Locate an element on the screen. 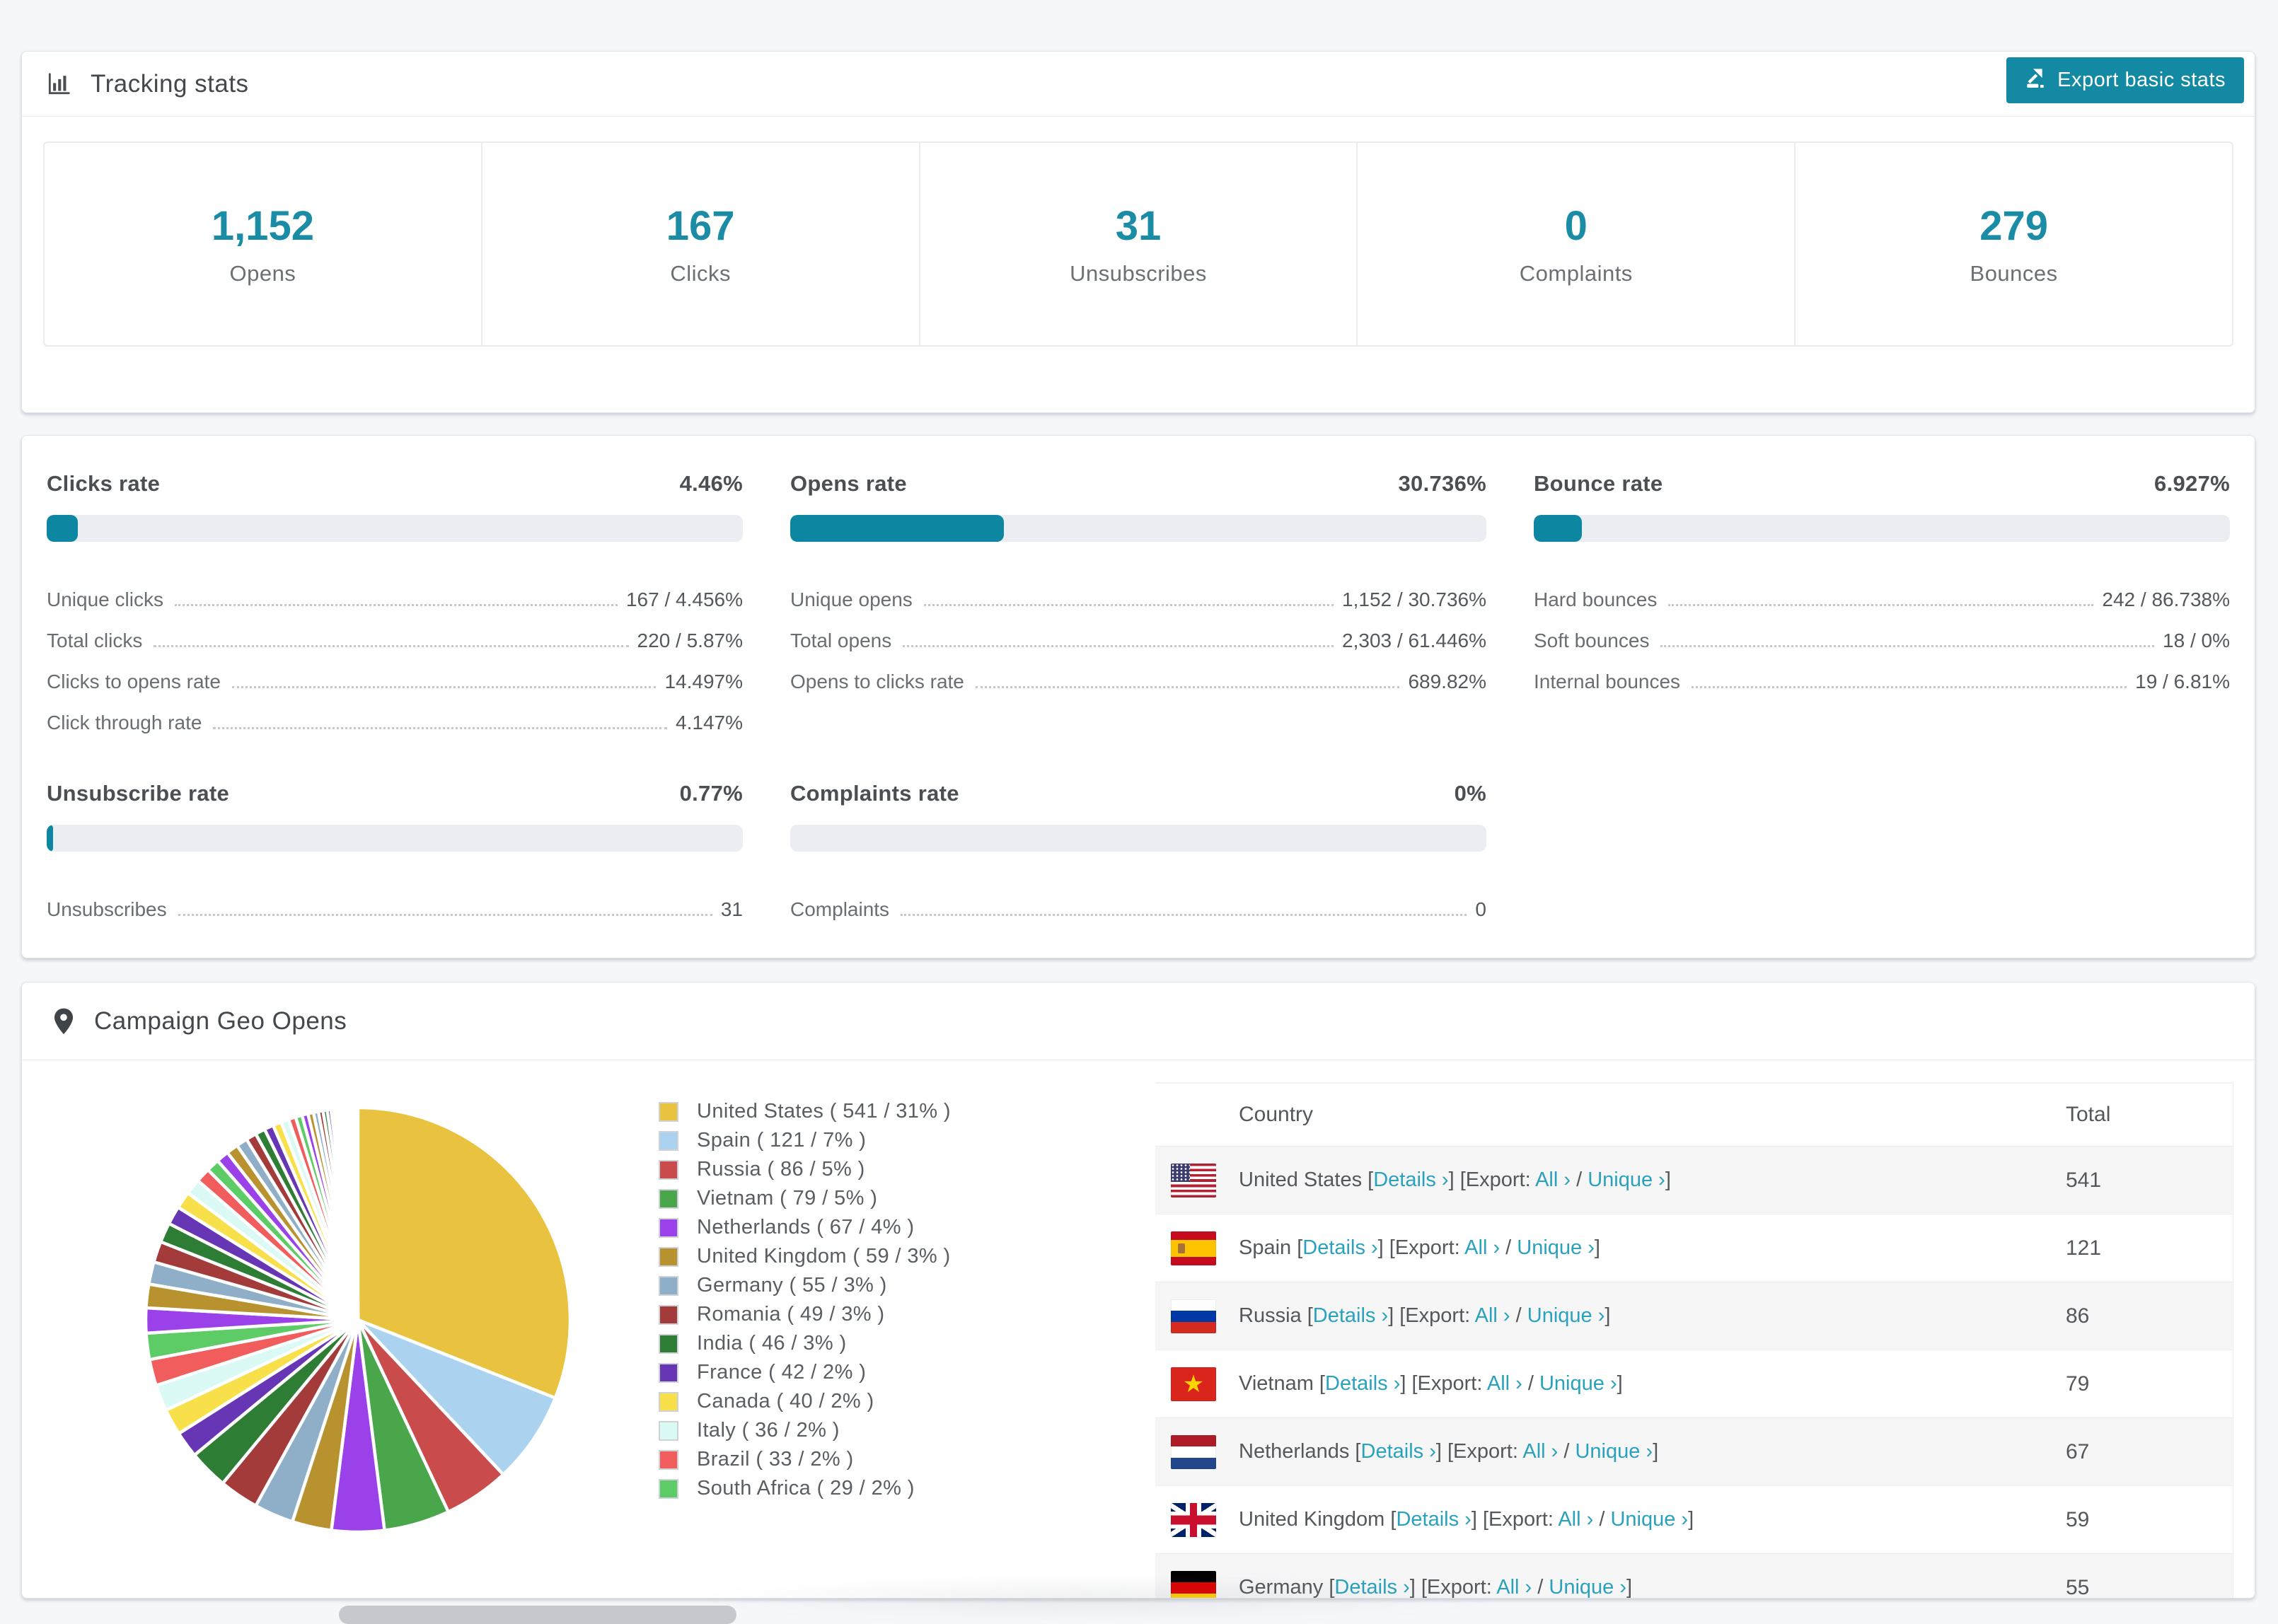  total-value: 541 is located at coordinates (2084, 1180).